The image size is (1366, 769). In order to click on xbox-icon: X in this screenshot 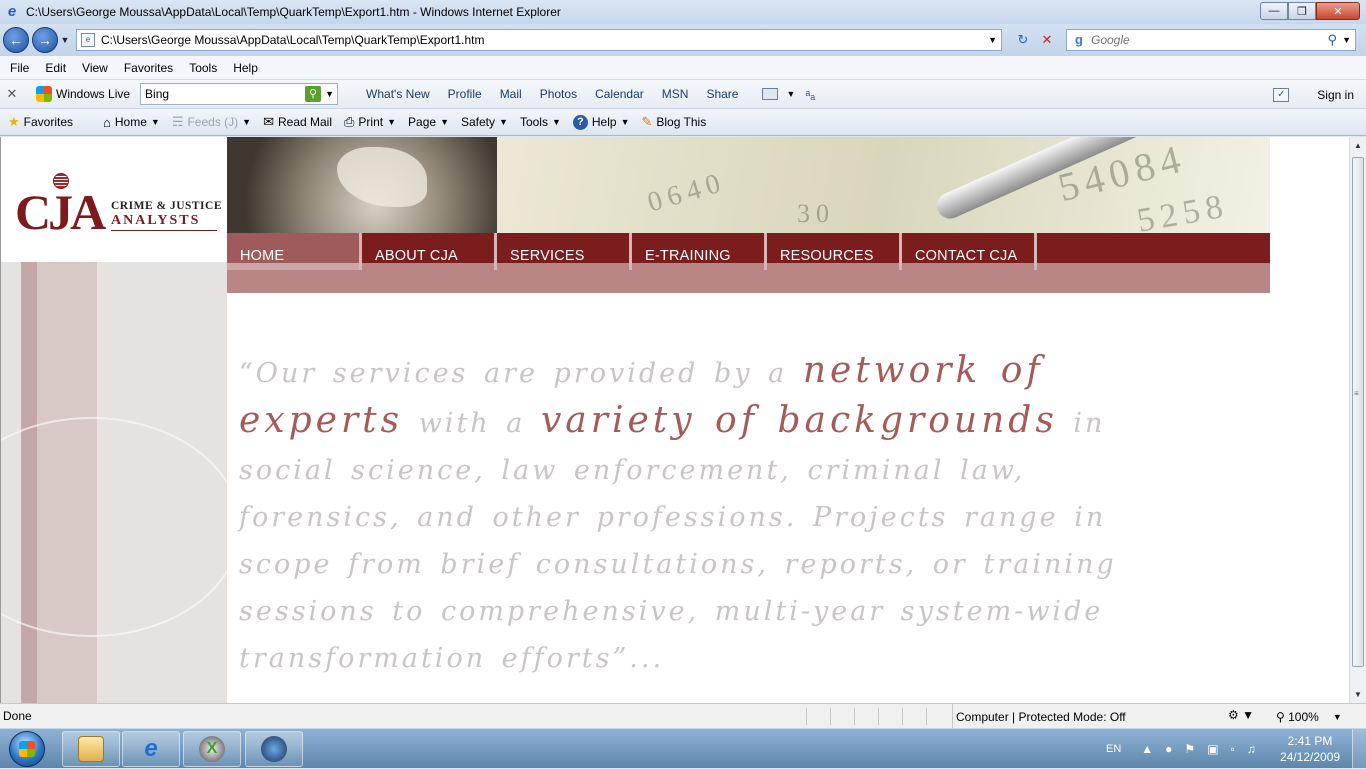, I will do `click(212, 749)`.